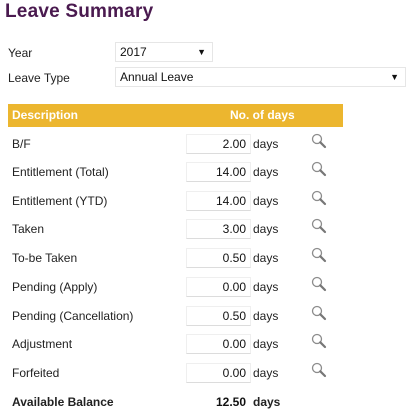 The width and height of the screenshot is (411, 420). I want to click on row-value: 3.00, so click(218, 229).